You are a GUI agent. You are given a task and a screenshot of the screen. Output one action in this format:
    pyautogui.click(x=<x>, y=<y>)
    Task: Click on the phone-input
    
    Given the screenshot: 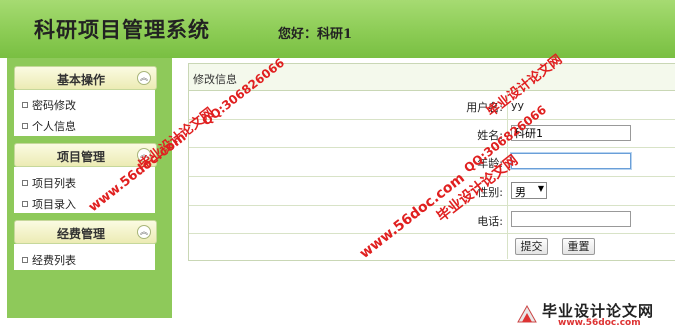 What is the action you would take?
    pyautogui.click(x=571, y=219)
    